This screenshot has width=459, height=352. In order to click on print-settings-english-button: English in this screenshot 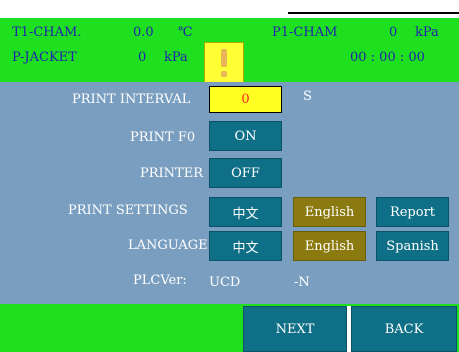, I will do `click(329, 212)`.